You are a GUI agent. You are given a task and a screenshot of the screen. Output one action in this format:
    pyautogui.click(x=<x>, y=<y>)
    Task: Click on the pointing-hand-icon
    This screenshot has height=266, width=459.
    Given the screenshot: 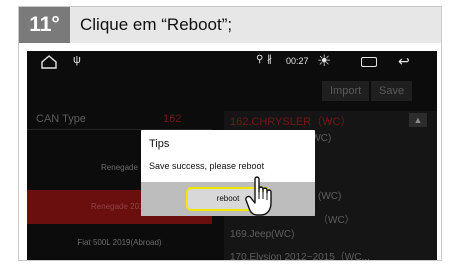 What is the action you would take?
    pyautogui.click(x=258, y=196)
    